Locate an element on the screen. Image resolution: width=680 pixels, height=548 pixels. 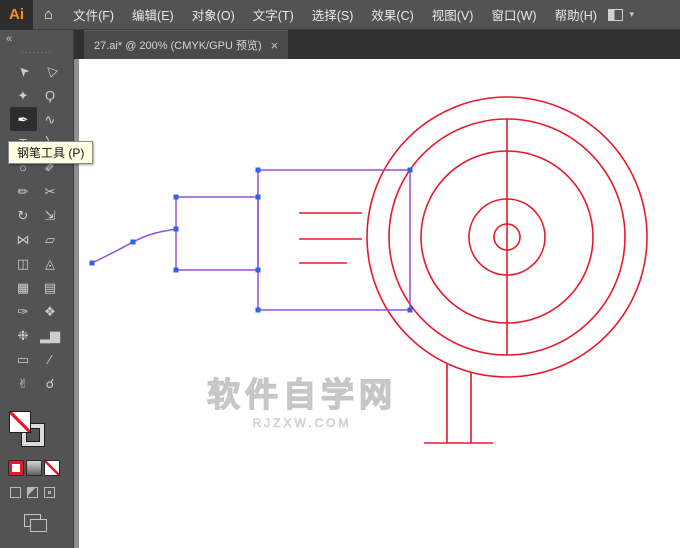
selected-pen-paths is located at coordinates (251, 240).